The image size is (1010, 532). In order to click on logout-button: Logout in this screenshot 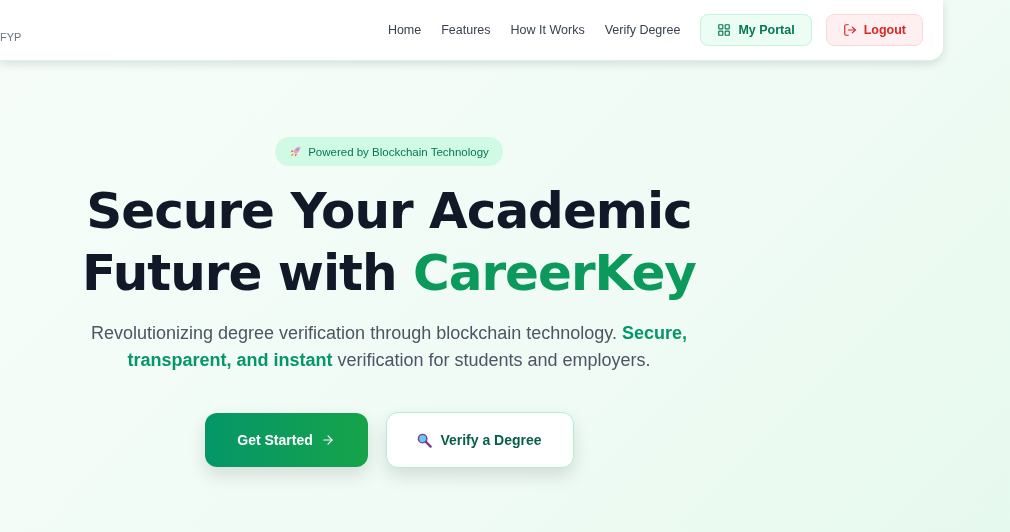, I will do `click(874, 30)`.